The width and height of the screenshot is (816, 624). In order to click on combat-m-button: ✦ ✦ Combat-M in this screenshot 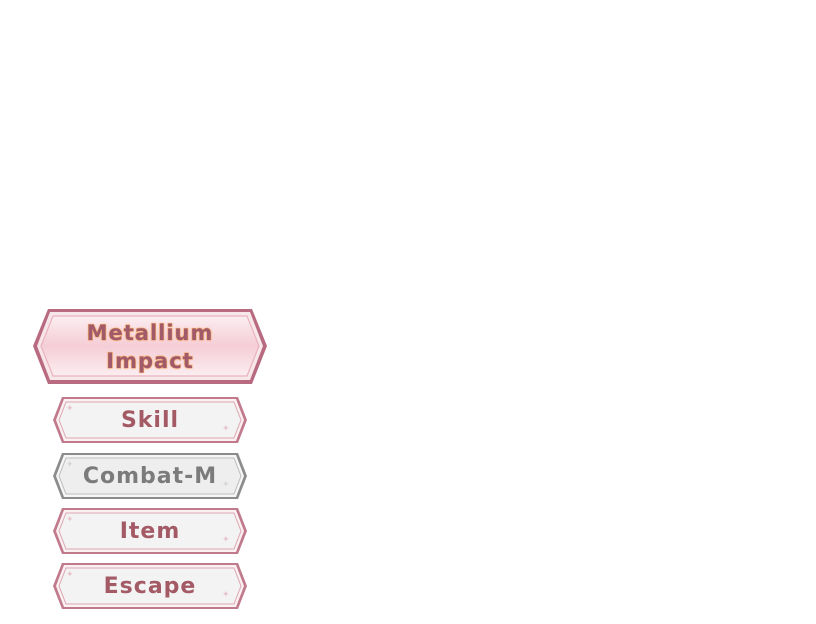, I will do `click(150, 476)`.